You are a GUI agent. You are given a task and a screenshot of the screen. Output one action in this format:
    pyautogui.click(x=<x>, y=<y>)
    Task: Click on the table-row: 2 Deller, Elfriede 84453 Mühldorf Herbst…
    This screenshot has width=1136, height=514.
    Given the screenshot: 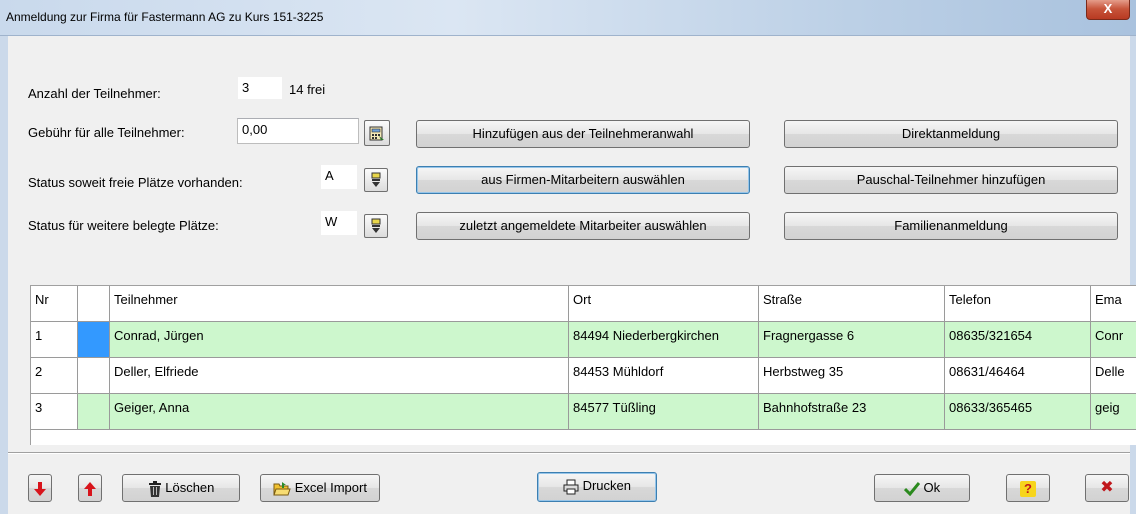 What is the action you would take?
    pyautogui.click(x=583, y=376)
    